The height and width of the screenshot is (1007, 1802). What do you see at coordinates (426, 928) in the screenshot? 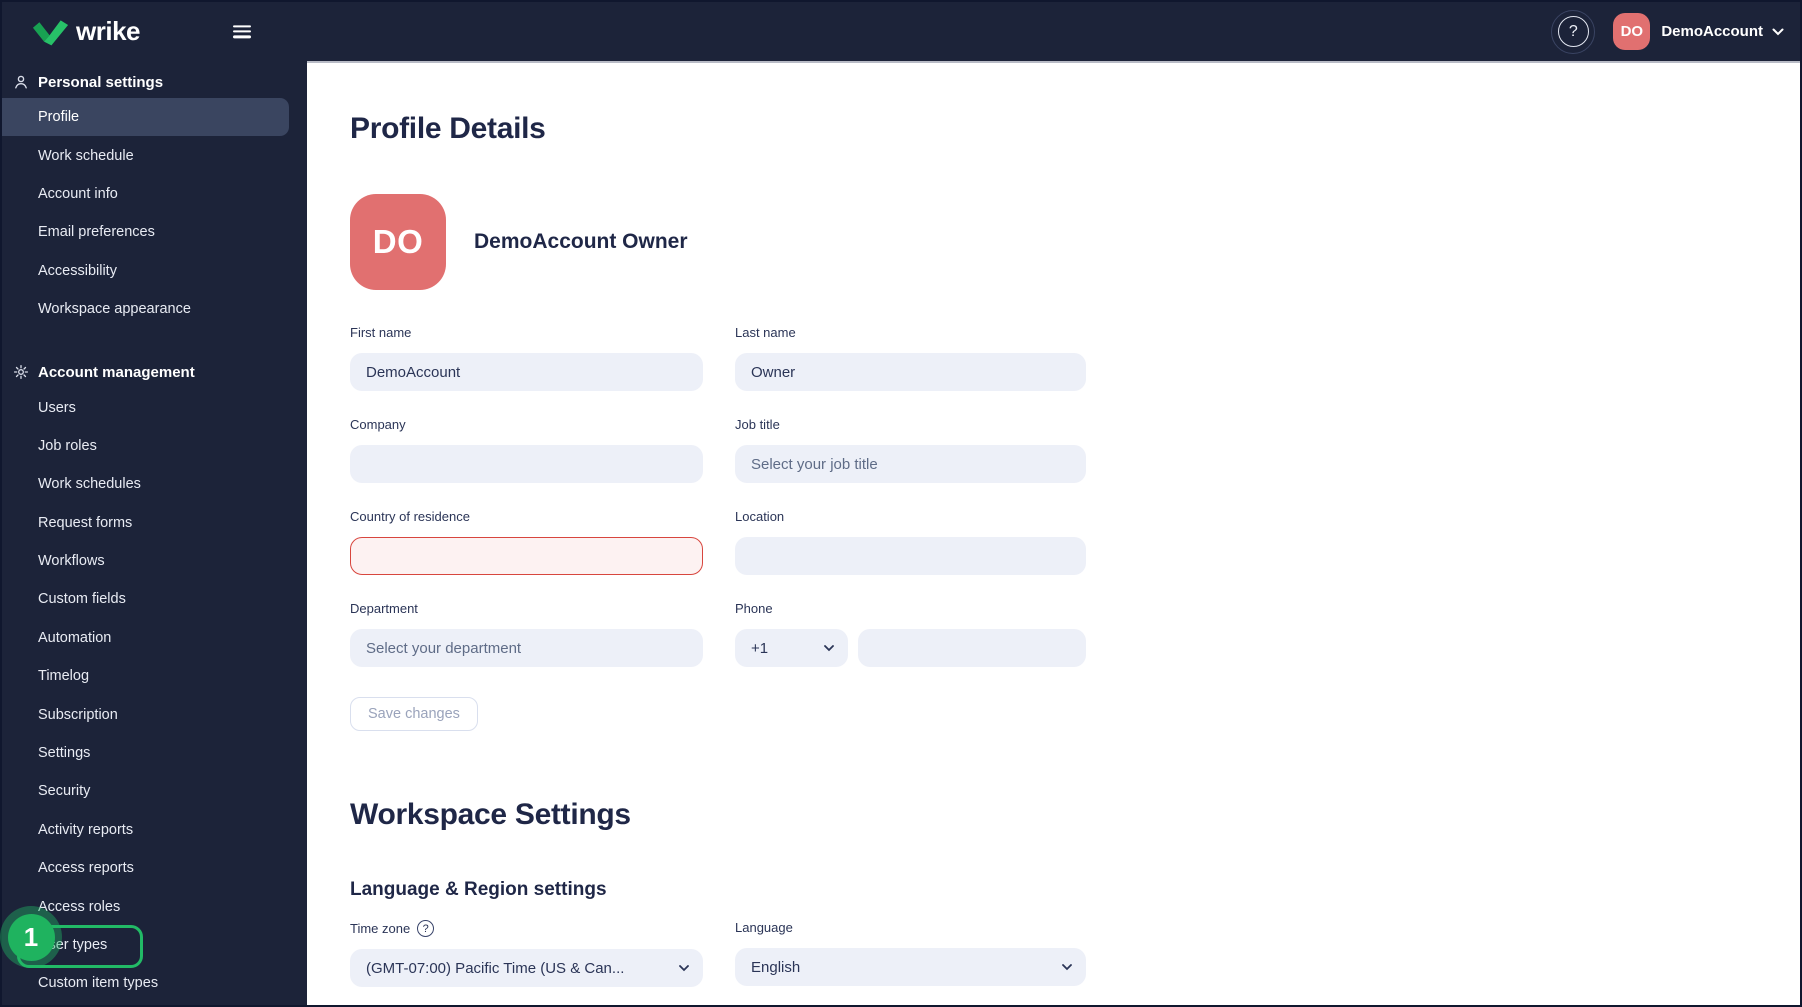
I see `timezone-help-icon: ?` at bounding box center [426, 928].